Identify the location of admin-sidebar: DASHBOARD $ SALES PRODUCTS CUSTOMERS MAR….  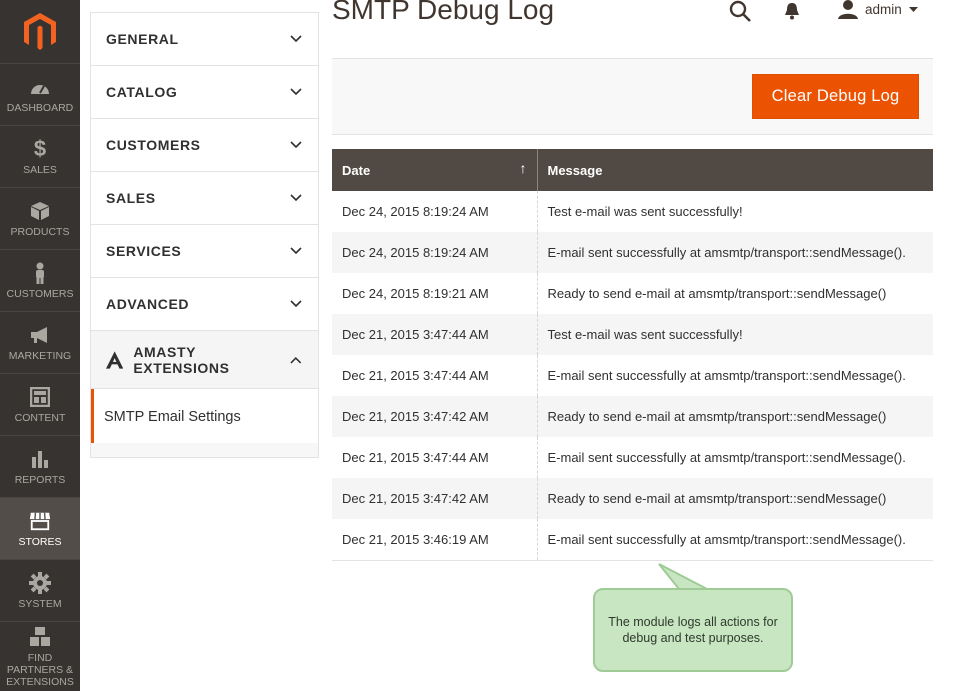
(40, 345).